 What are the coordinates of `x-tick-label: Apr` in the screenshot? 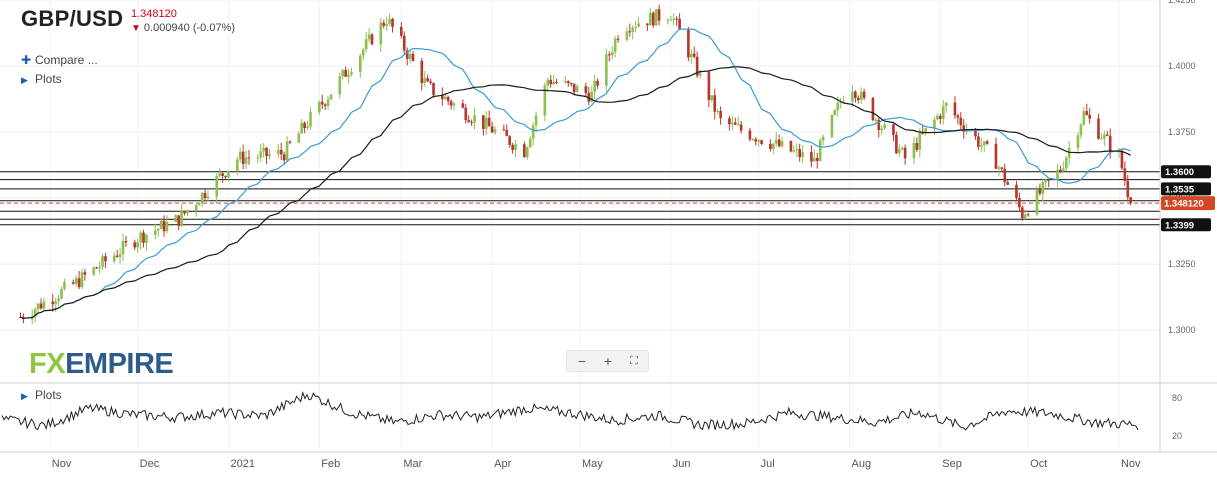 It's located at (502, 464).